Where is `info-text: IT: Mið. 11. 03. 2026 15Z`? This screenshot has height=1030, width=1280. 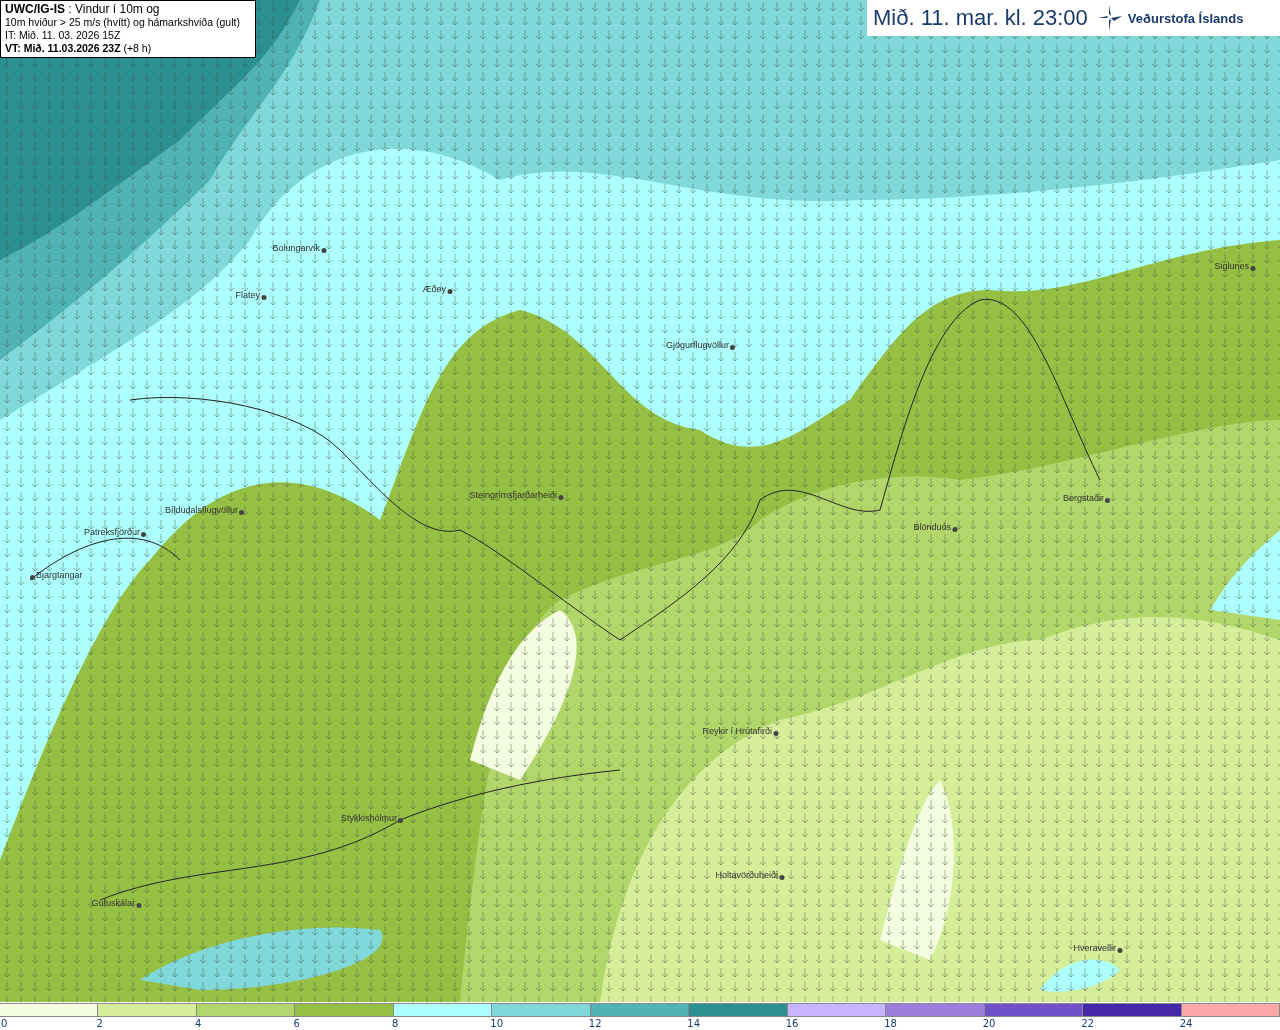
info-text: IT: Mið. 11. 03. 2026 15Z is located at coordinates (63, 35).